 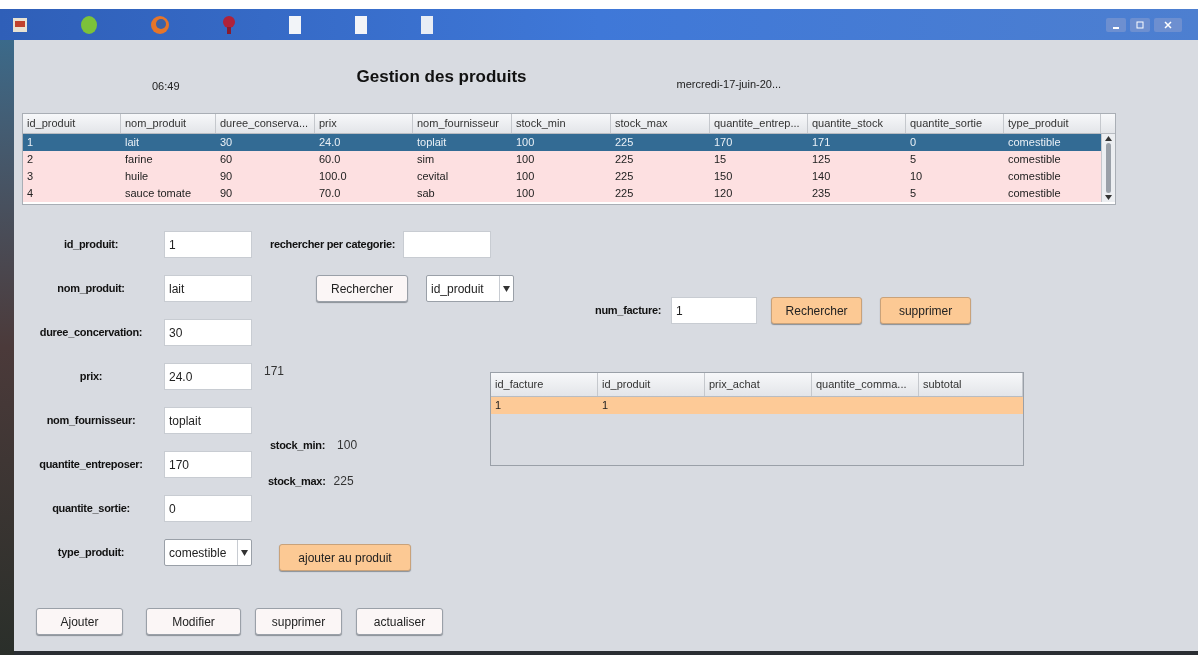 I want to click on input-field: 170, so click(x=208, y=464).